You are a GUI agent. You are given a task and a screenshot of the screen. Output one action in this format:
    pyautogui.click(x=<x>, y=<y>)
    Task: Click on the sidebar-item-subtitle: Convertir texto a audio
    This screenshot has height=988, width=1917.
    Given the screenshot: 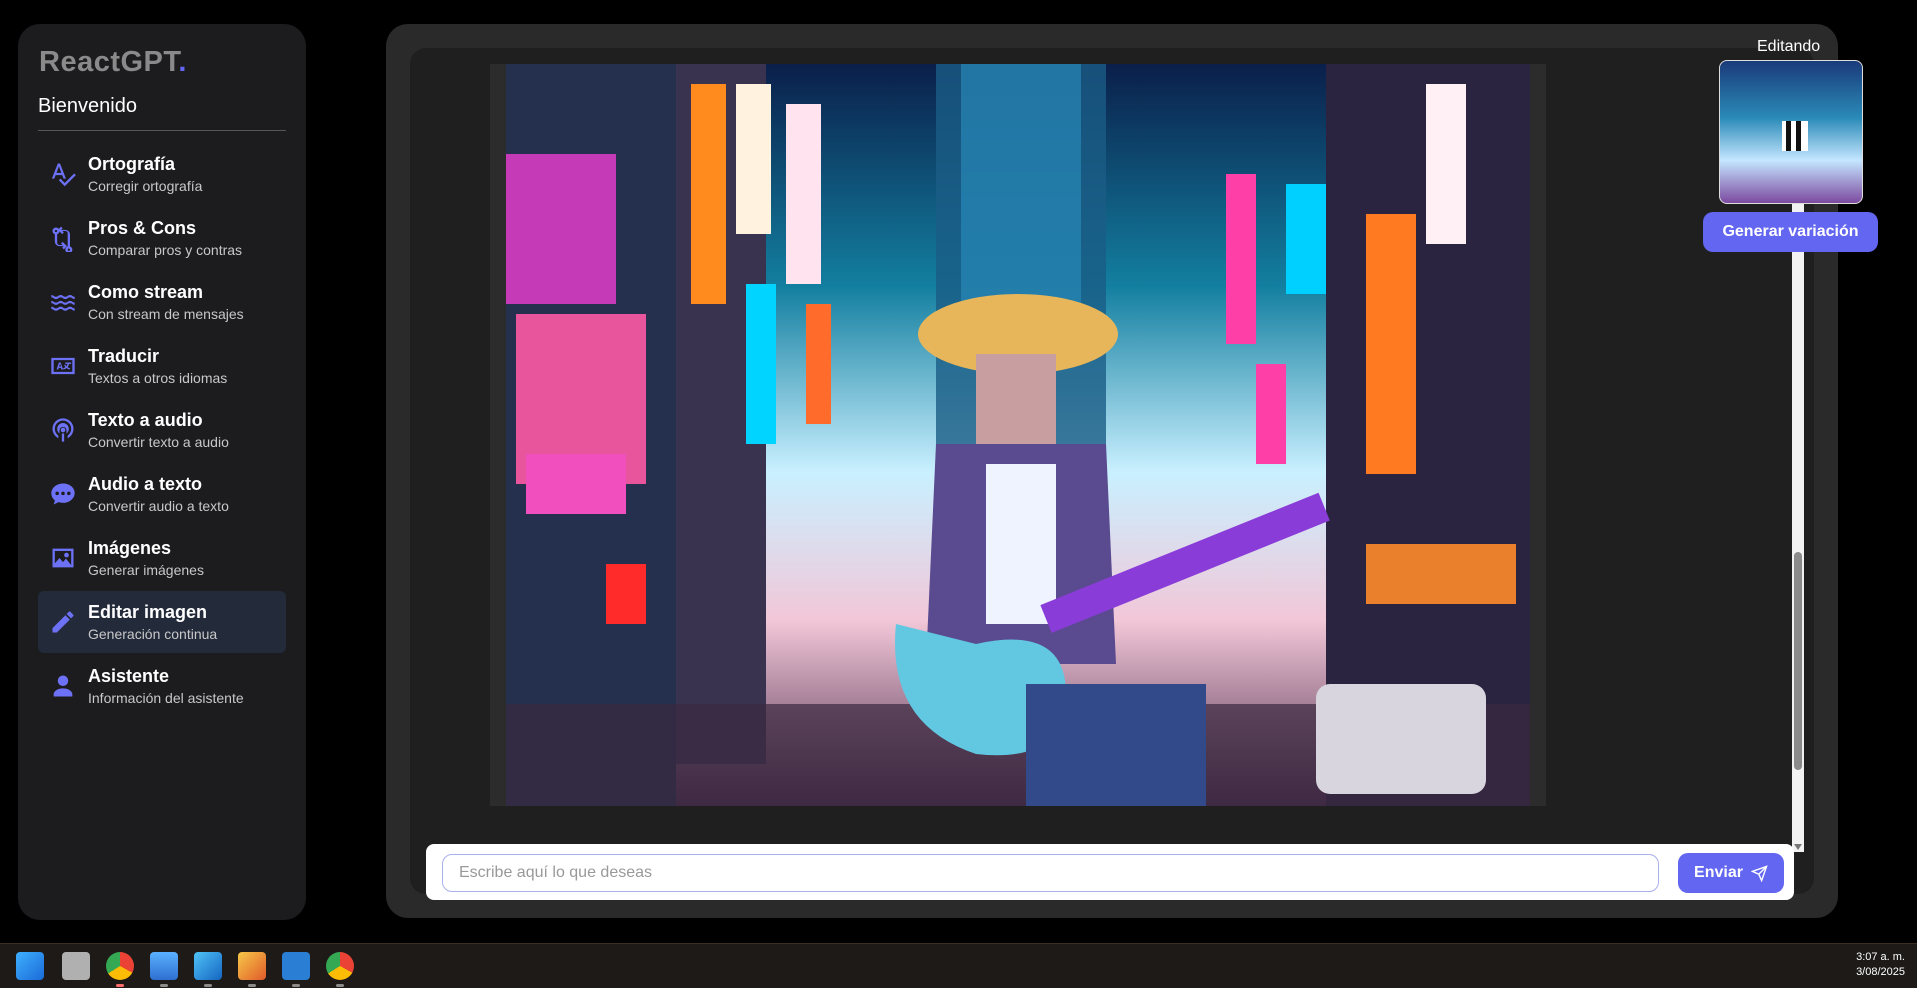 What is the action you would take?
    pyautogui.click(x=158, y=442)
    